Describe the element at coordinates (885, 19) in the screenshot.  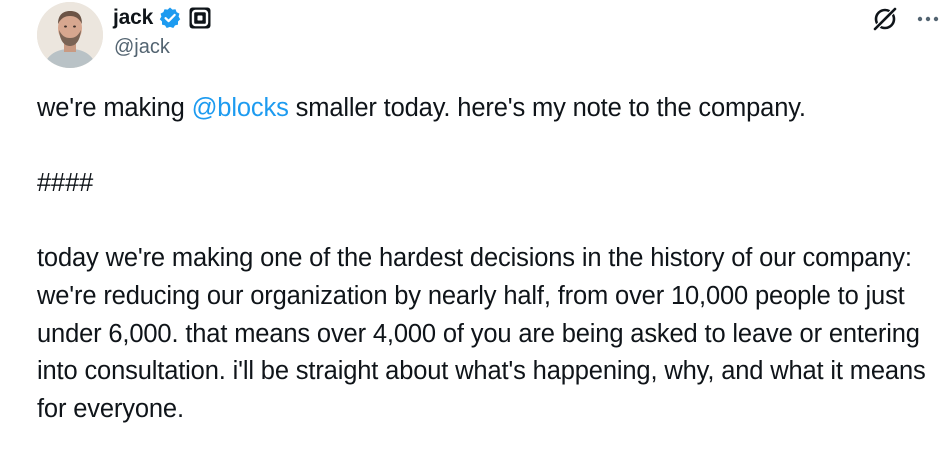
I see `grok-icon` at that location.